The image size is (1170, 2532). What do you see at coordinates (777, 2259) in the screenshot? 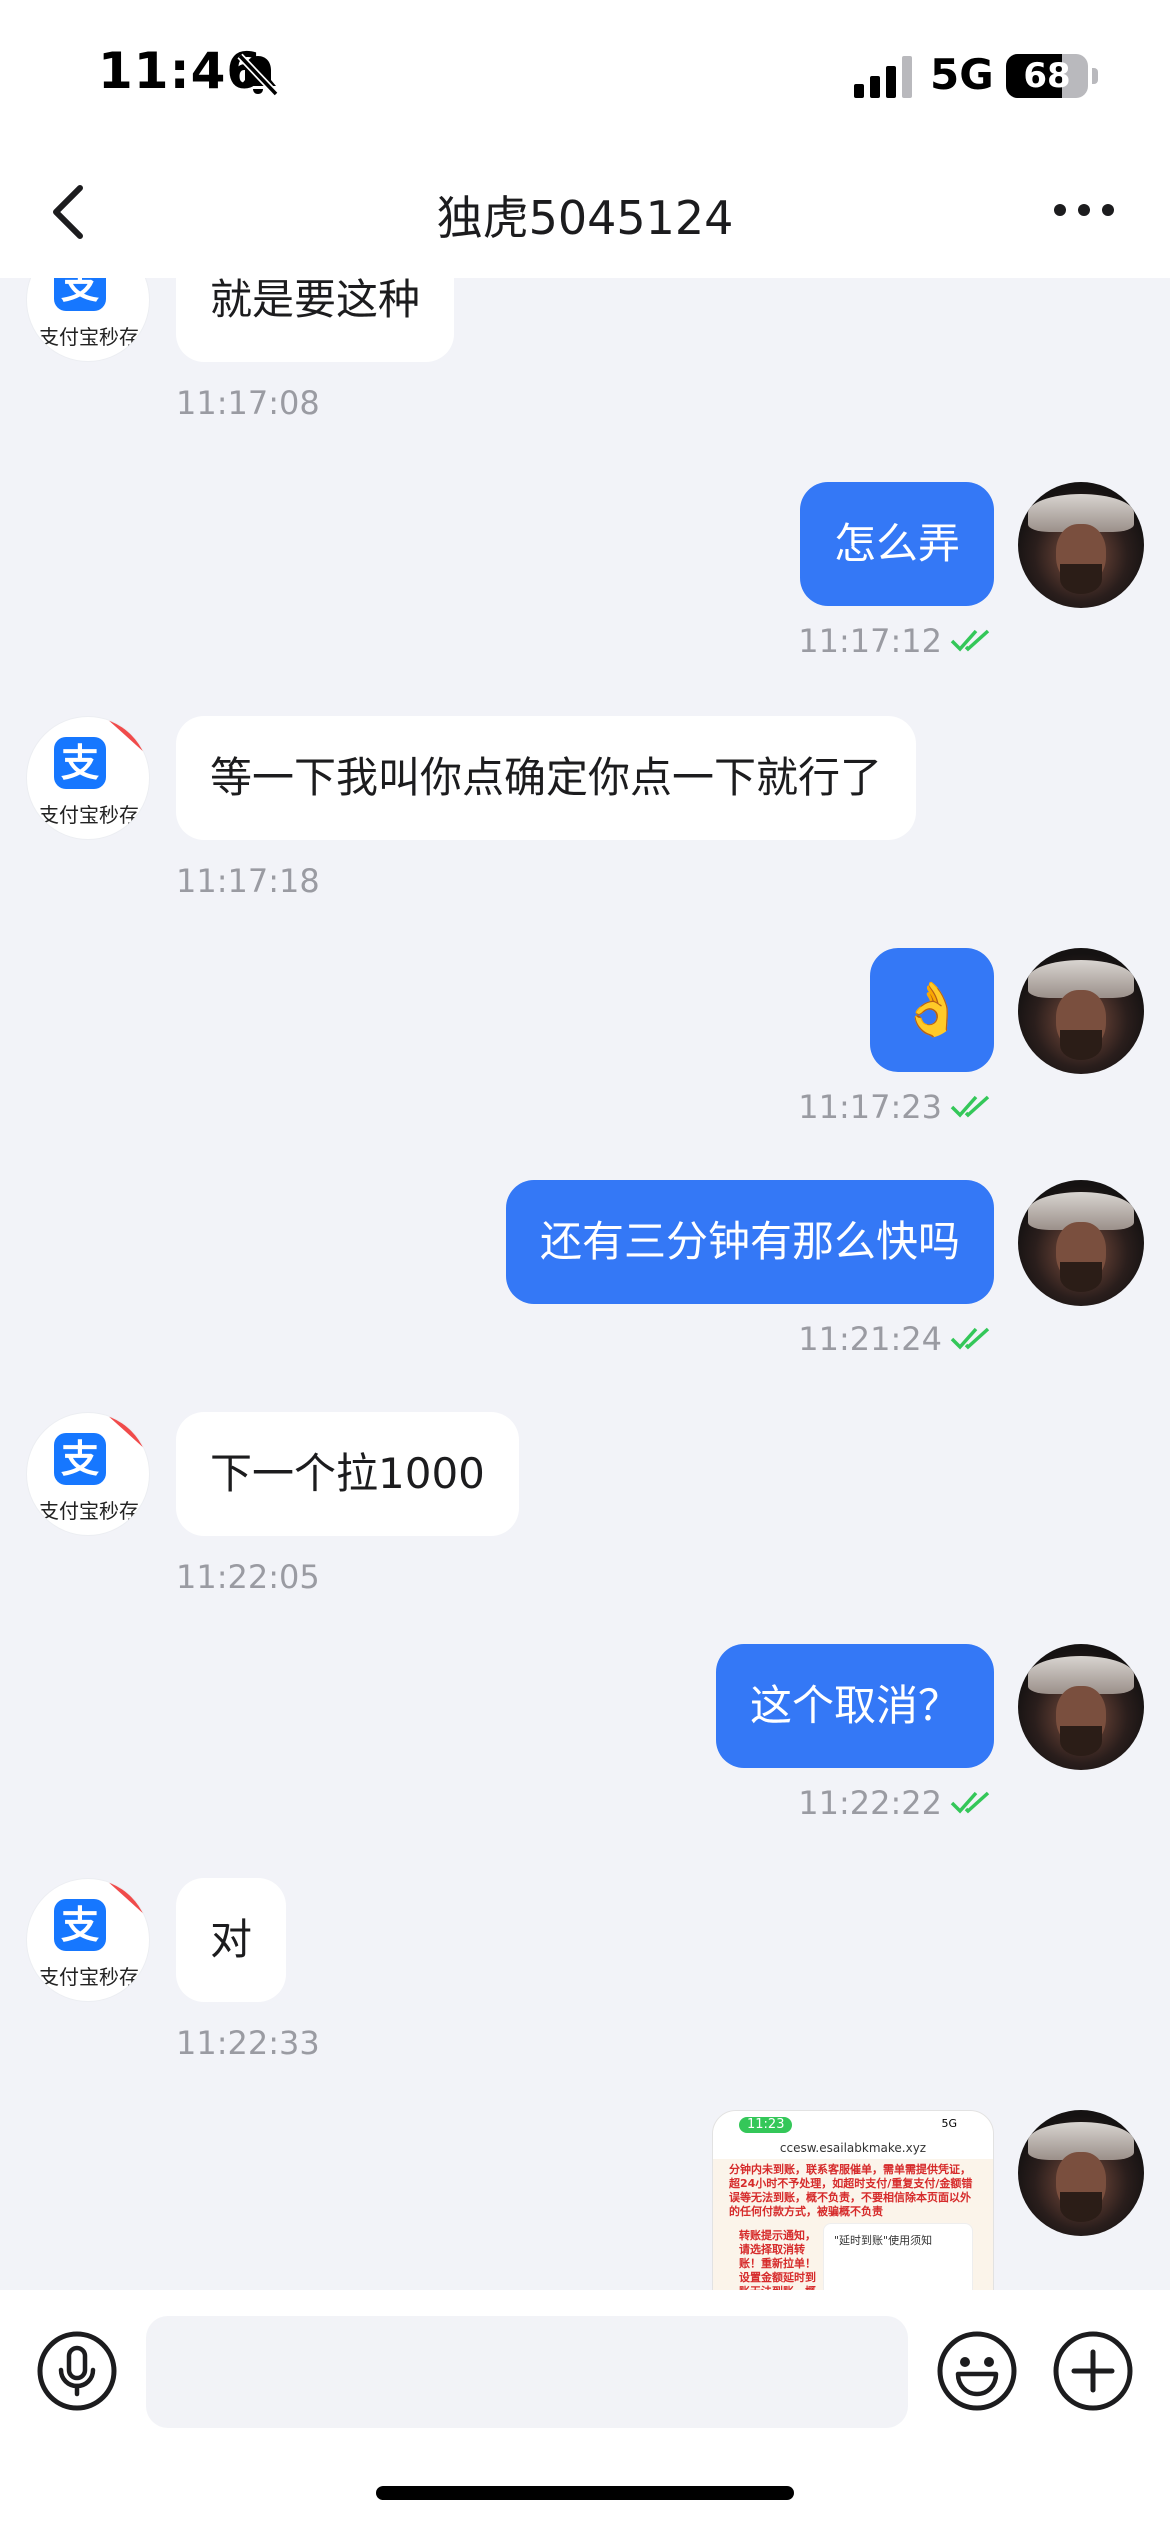
I see `image-side-warning: 转账提示通知，请选择取消转账！重新拉单！设置金额延时到账无法到账，概不负责！` at bounding box center [777, 2259].